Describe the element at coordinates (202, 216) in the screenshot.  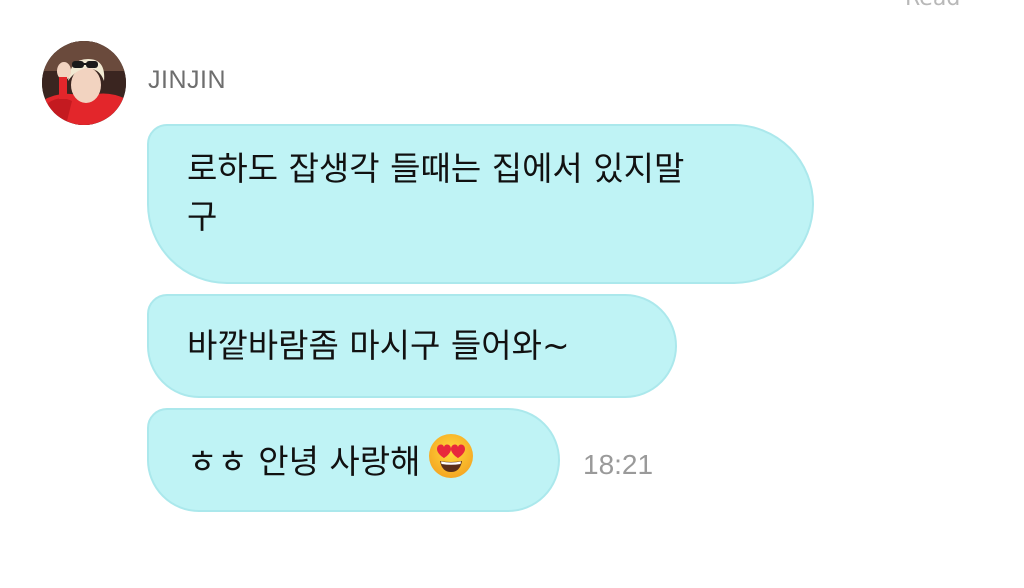
I see `message-text: 구` at that location.